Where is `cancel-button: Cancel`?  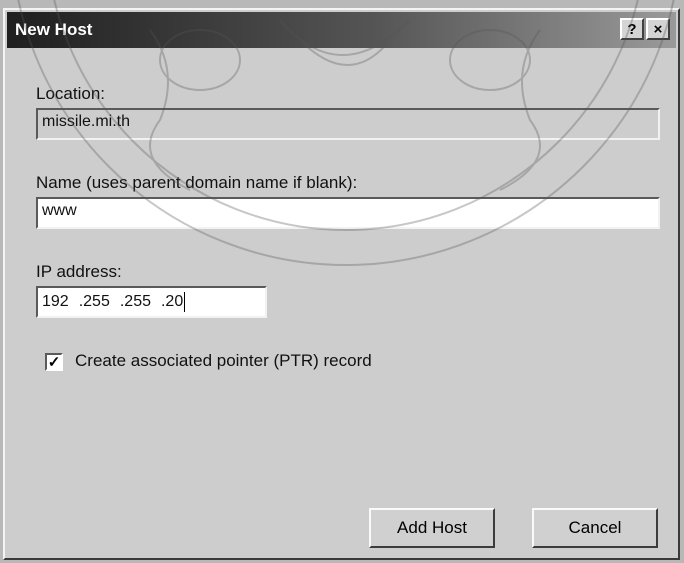
cancel-button: Cancel is located at coordinates (595, 528).